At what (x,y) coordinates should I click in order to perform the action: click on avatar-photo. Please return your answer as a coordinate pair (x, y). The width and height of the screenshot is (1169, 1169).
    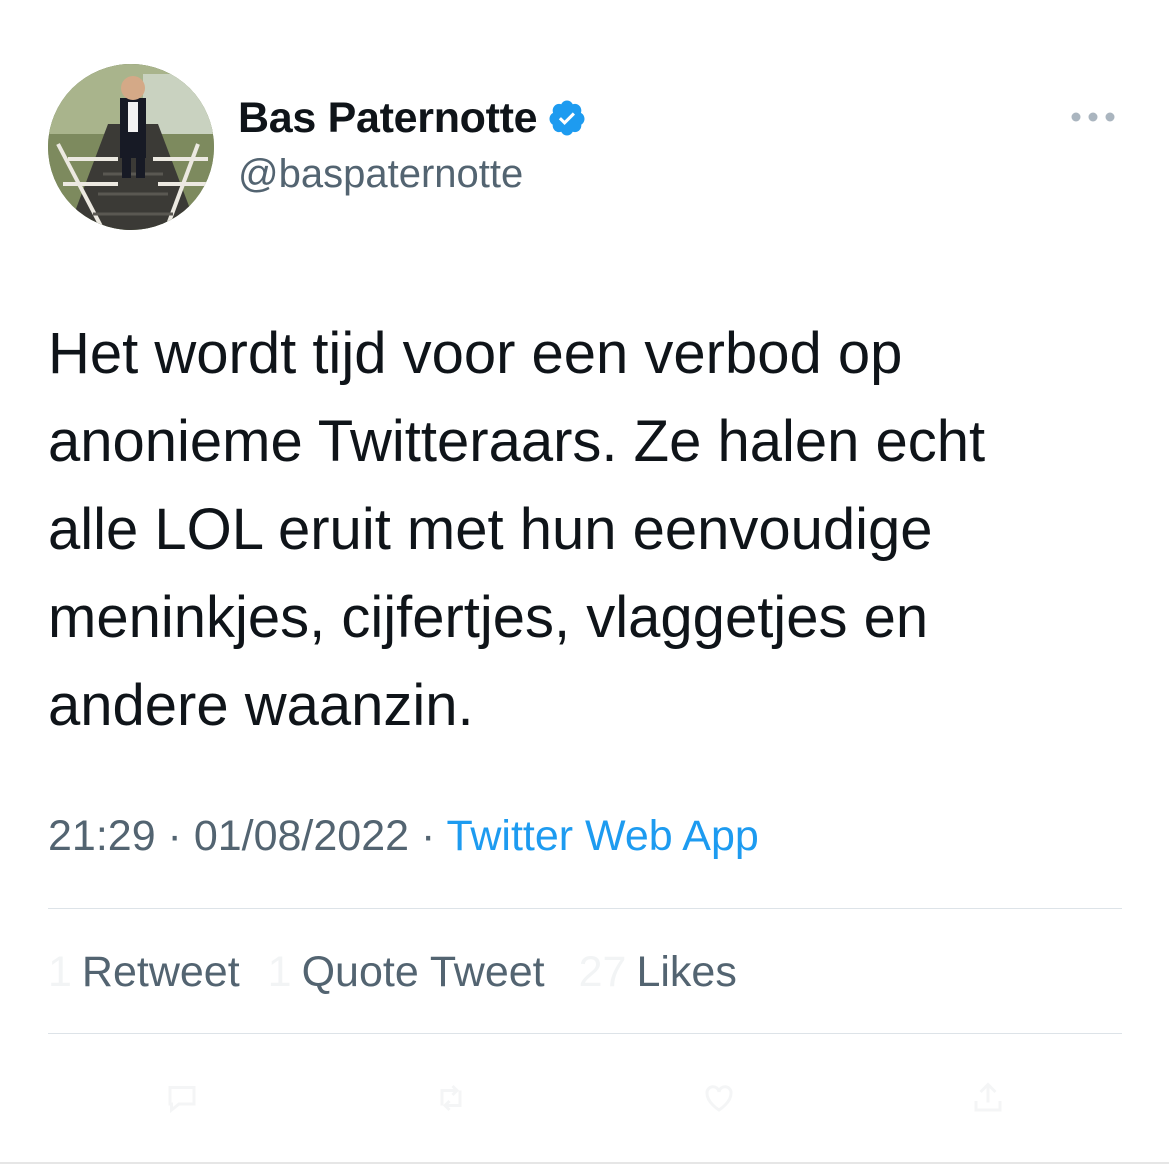
    Looking at the image, I should click on (131, 147).